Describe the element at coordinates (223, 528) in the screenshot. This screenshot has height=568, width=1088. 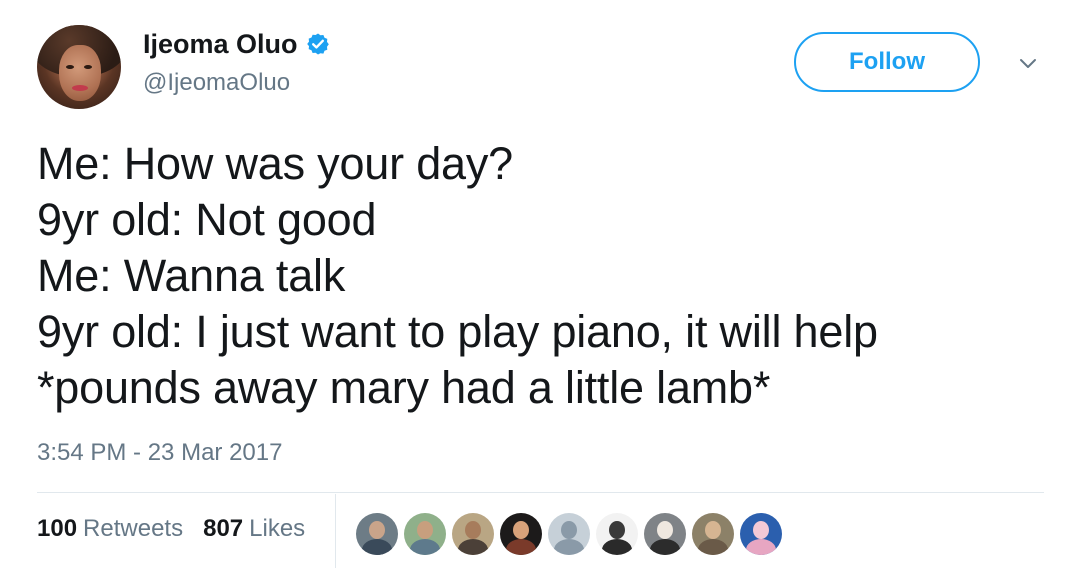
I see `likes-count: 807` at that location.